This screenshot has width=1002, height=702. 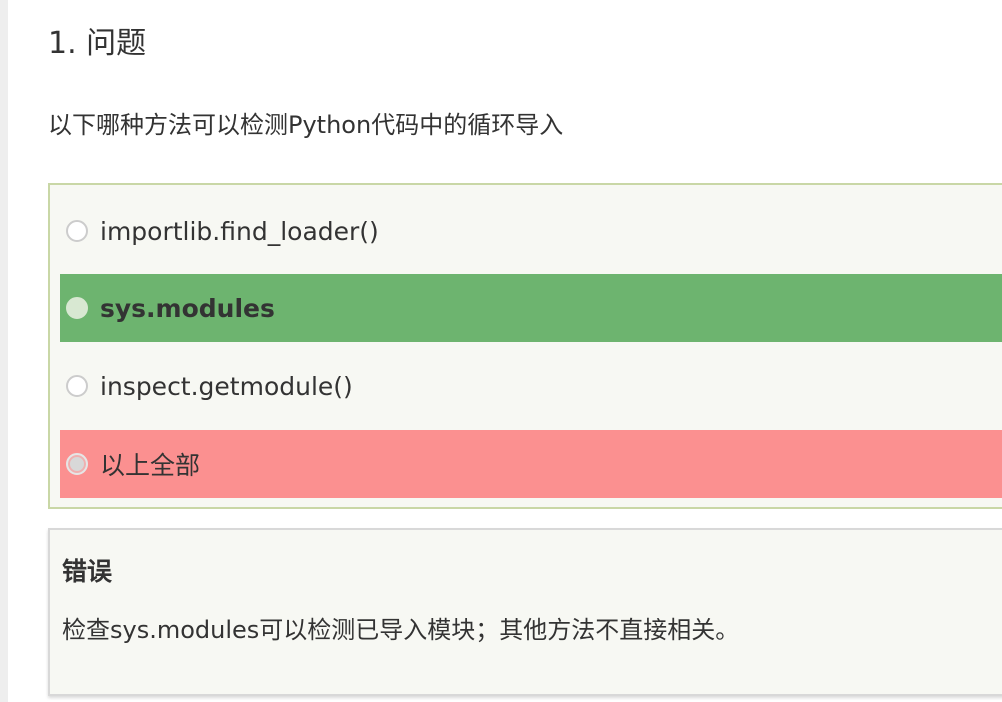 I want to click on option-label: inspect.getmodule(), so click(x=226, y=386).